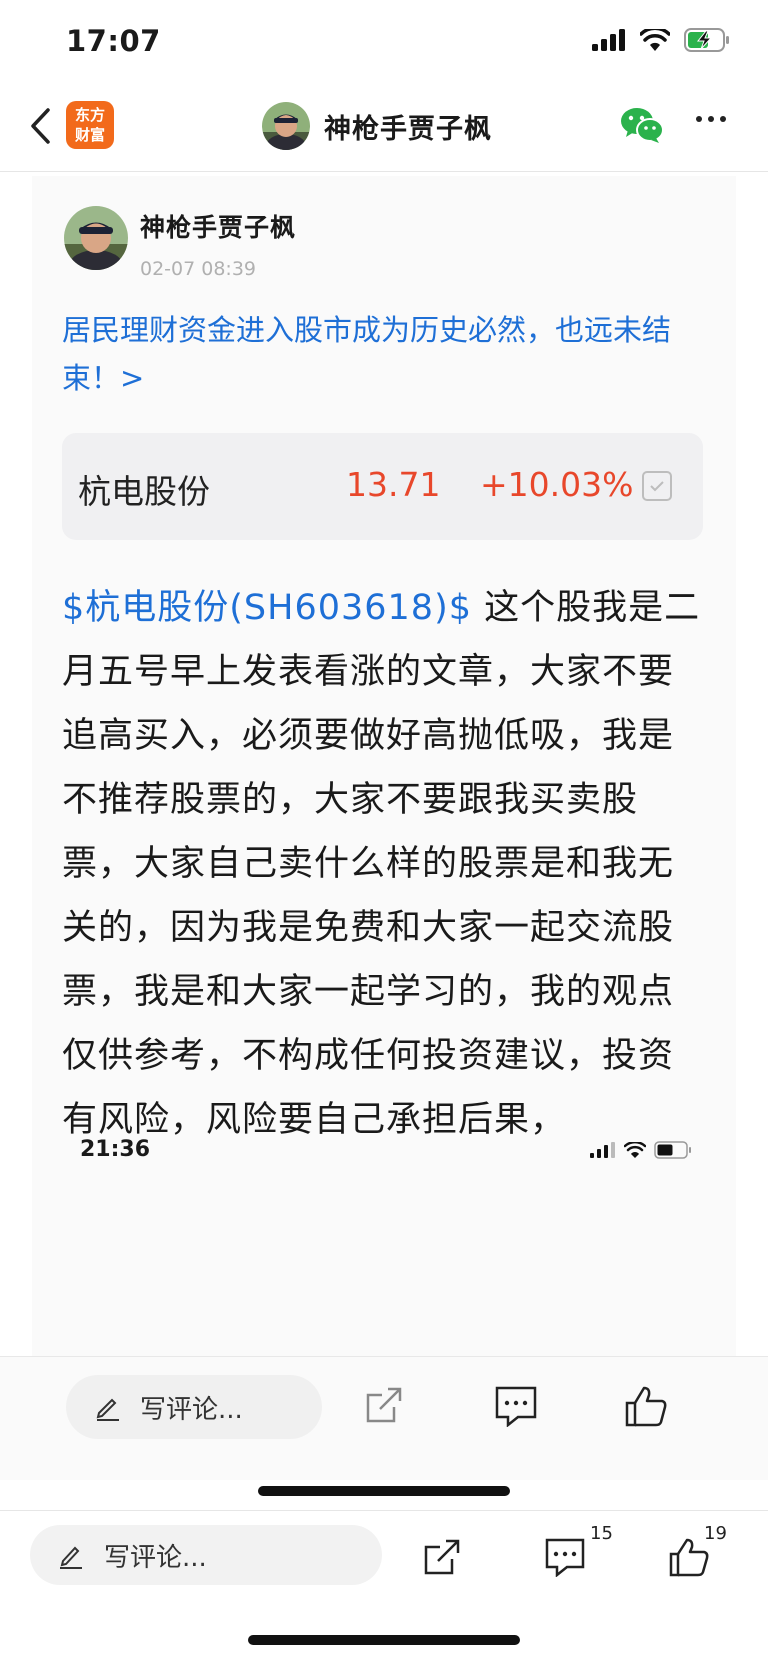 The image size is (768, 1663). I want to click on stock-name: 杭电股份, so click(144, 491).